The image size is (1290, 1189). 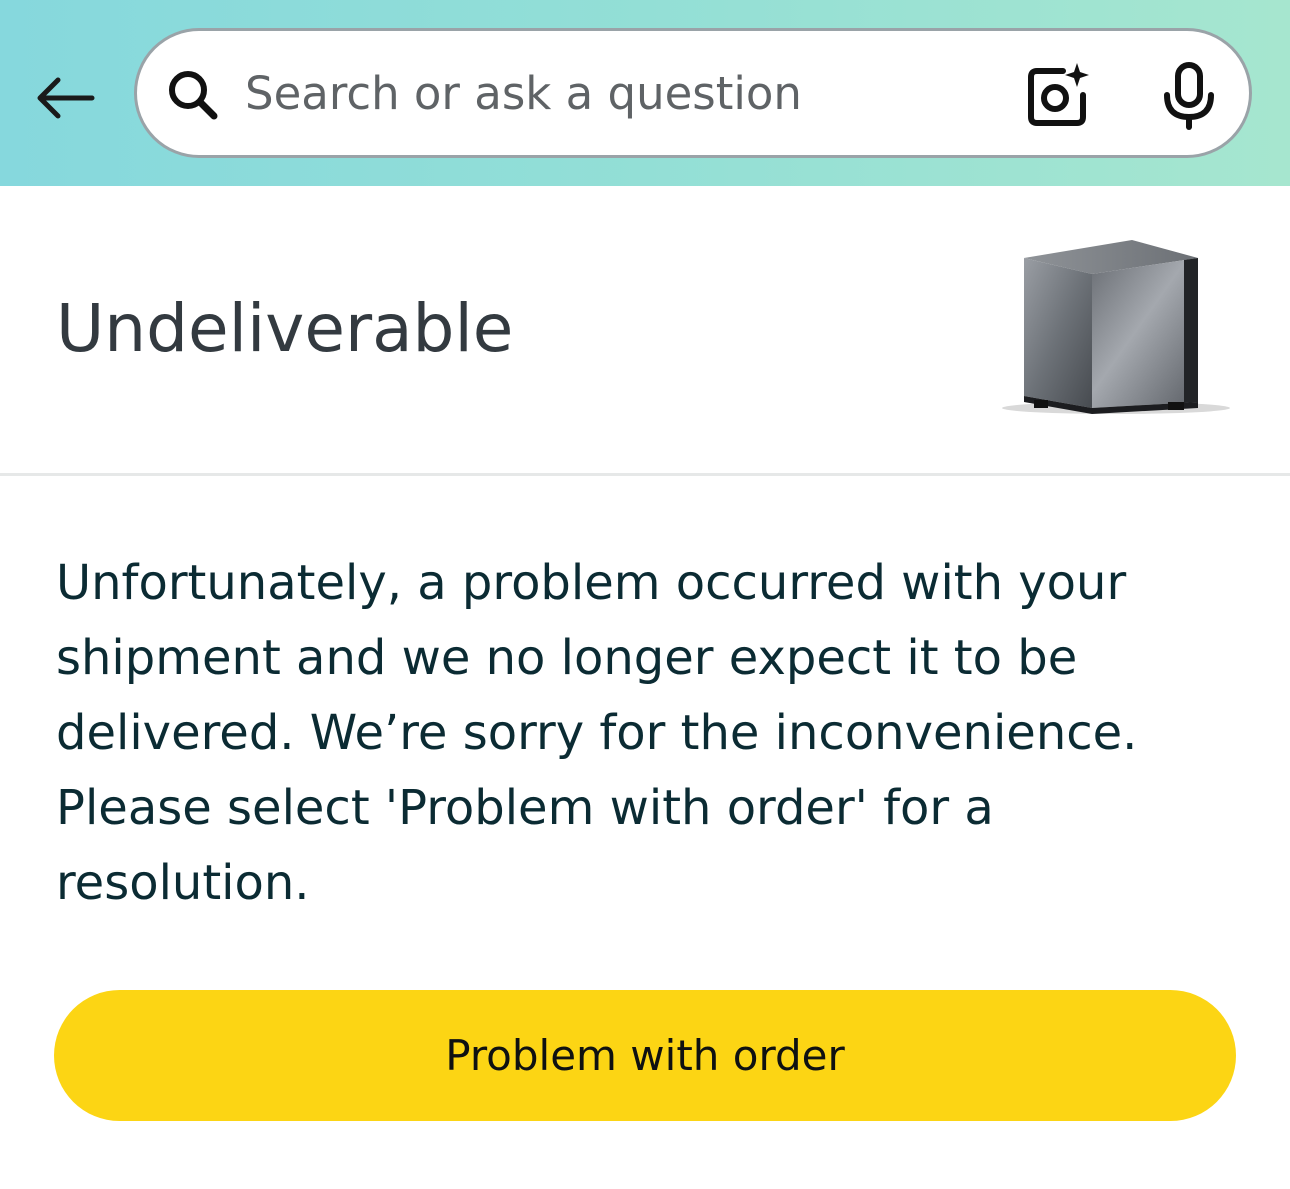 I want to click on search-icon, so click(x=193, y=95).